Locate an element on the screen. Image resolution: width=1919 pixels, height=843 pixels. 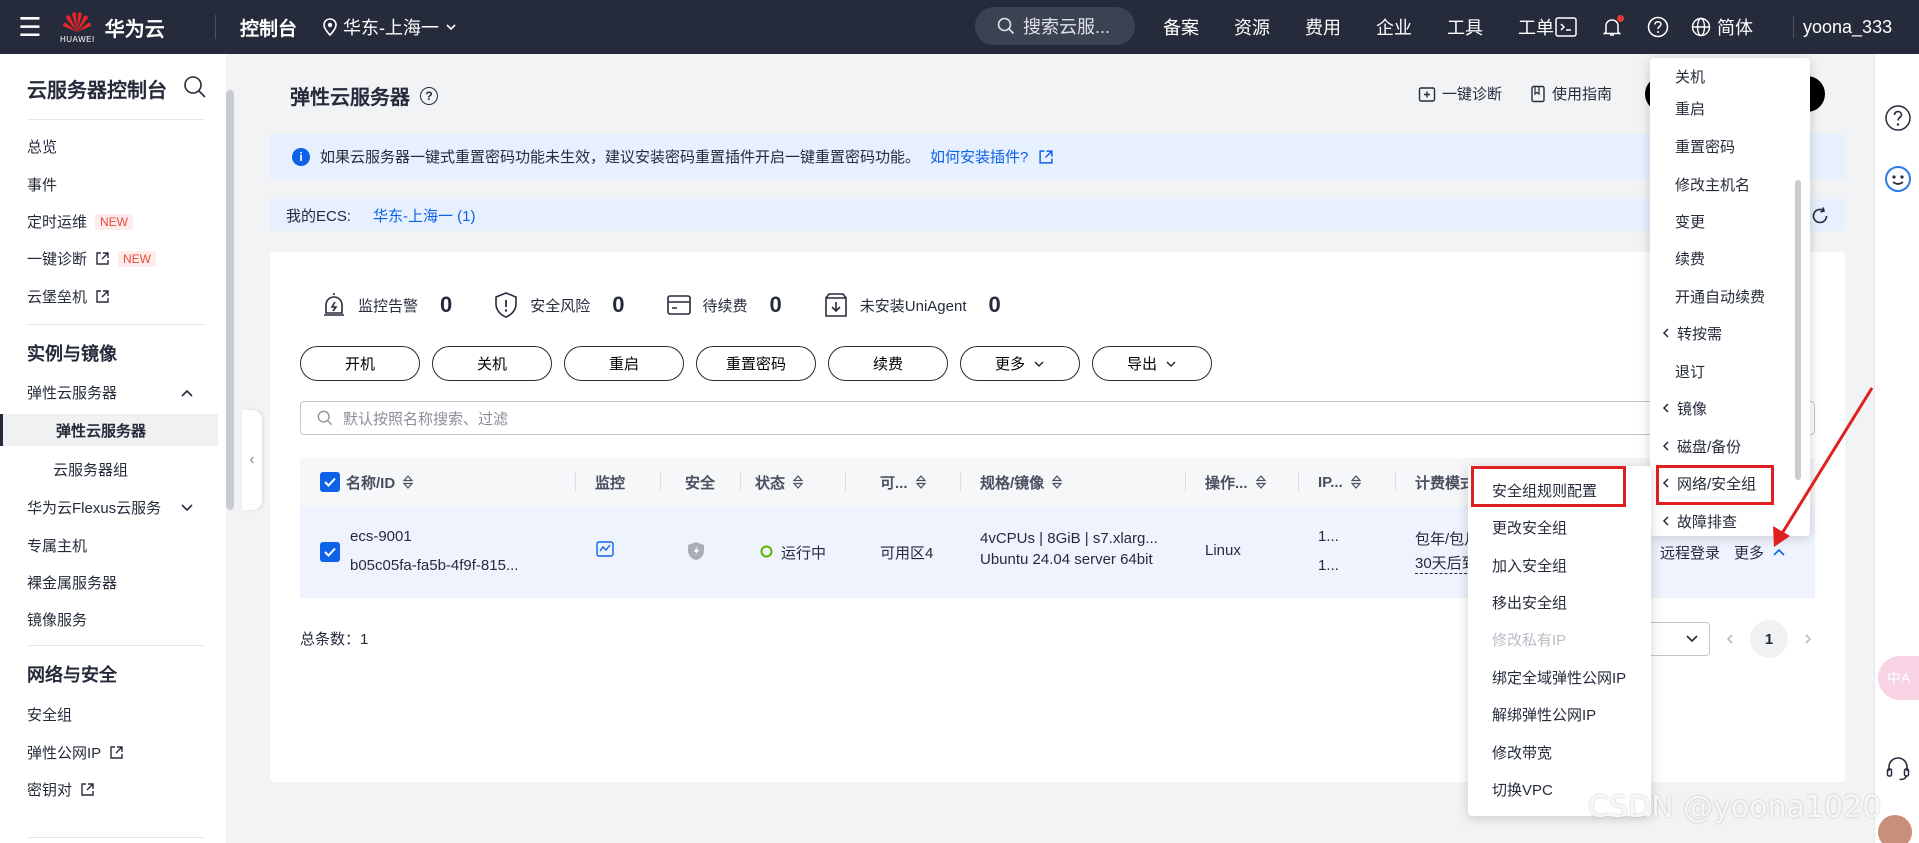
menu-item-restart: 重启 is located at coordinates (1730, 108).